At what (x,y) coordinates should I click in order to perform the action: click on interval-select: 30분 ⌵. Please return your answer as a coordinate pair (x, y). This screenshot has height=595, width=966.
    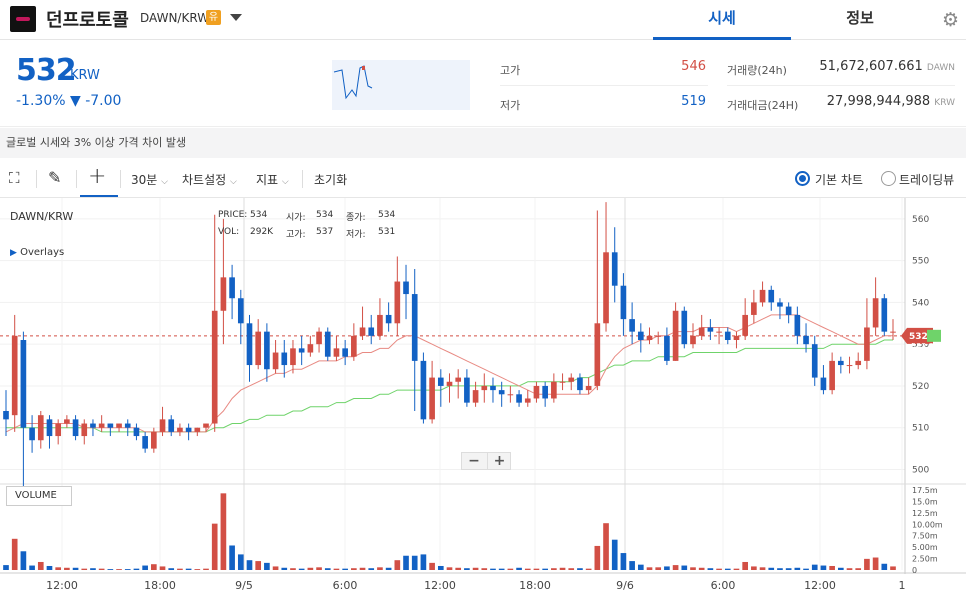
    Looking at the image, I should click on (149, 179).